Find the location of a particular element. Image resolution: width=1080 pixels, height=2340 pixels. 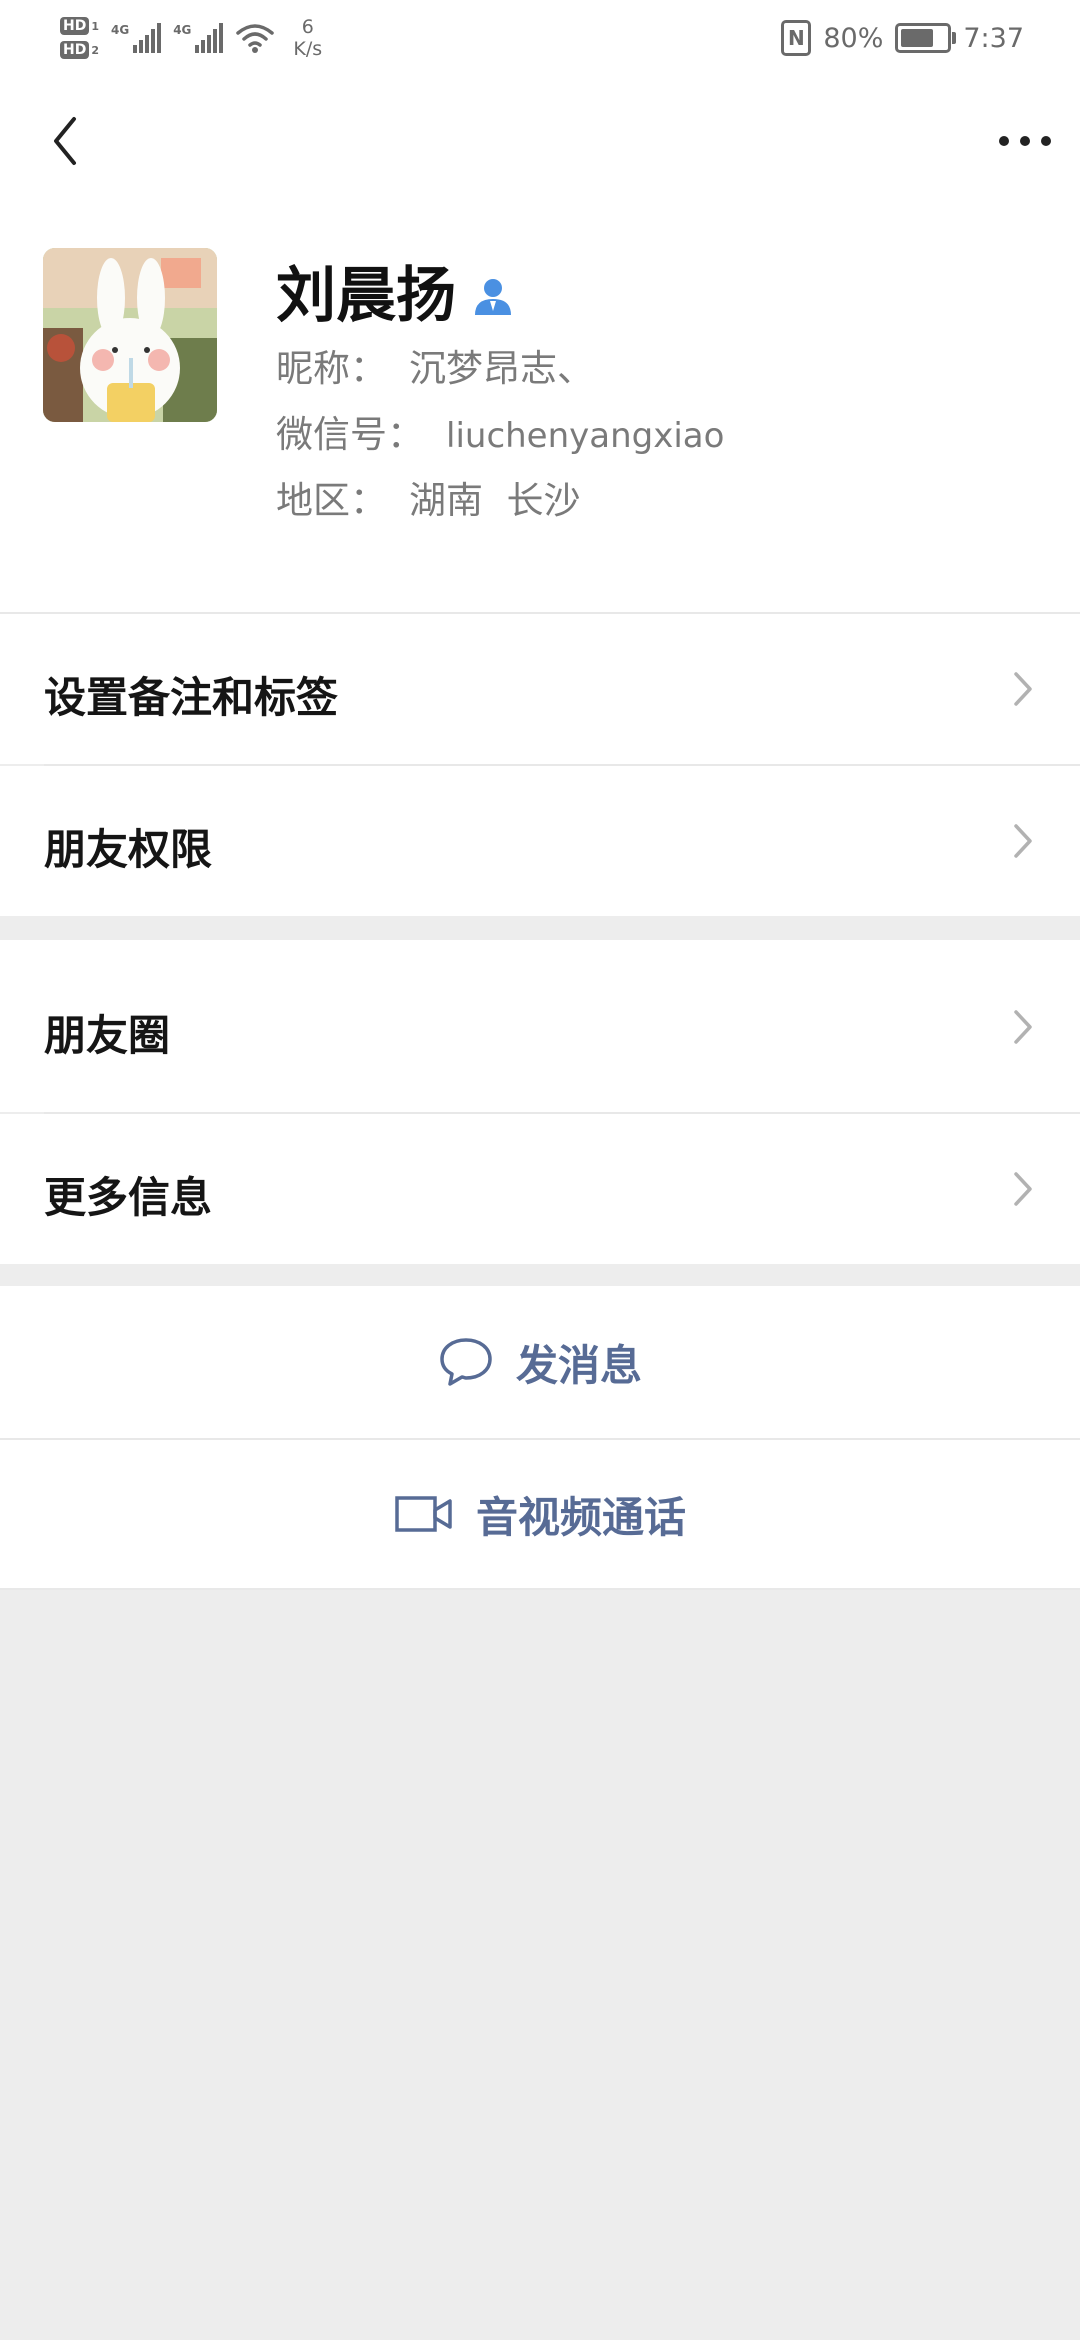

hd2-badge: HD is located at coordinates (75, 50).